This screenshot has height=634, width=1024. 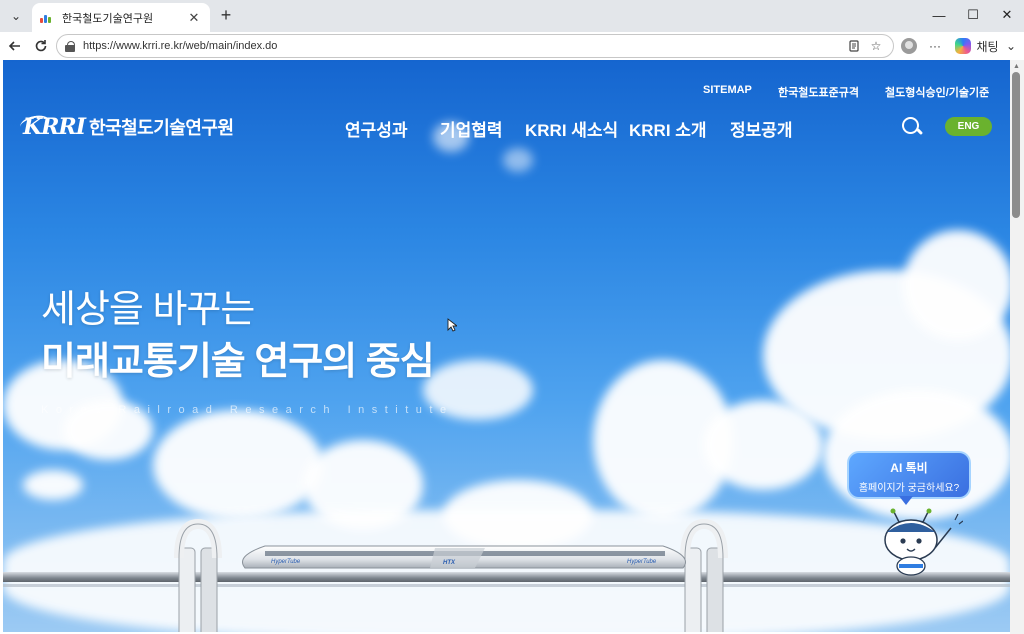 What do you see at coordinates (727, 90) in the screenshot?
I see `util-link-sitemap: SITEMAP` at bounding box center [727, 90].